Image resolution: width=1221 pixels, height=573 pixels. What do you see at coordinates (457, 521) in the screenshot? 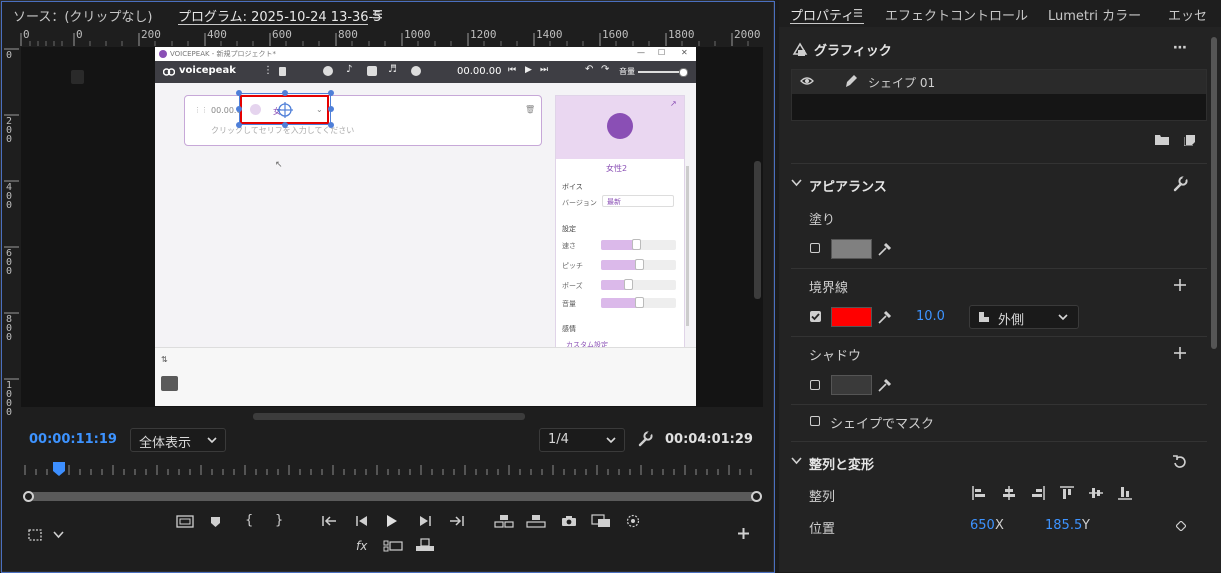
I see `go-to-out-icon` at bounding box center [457, 521].